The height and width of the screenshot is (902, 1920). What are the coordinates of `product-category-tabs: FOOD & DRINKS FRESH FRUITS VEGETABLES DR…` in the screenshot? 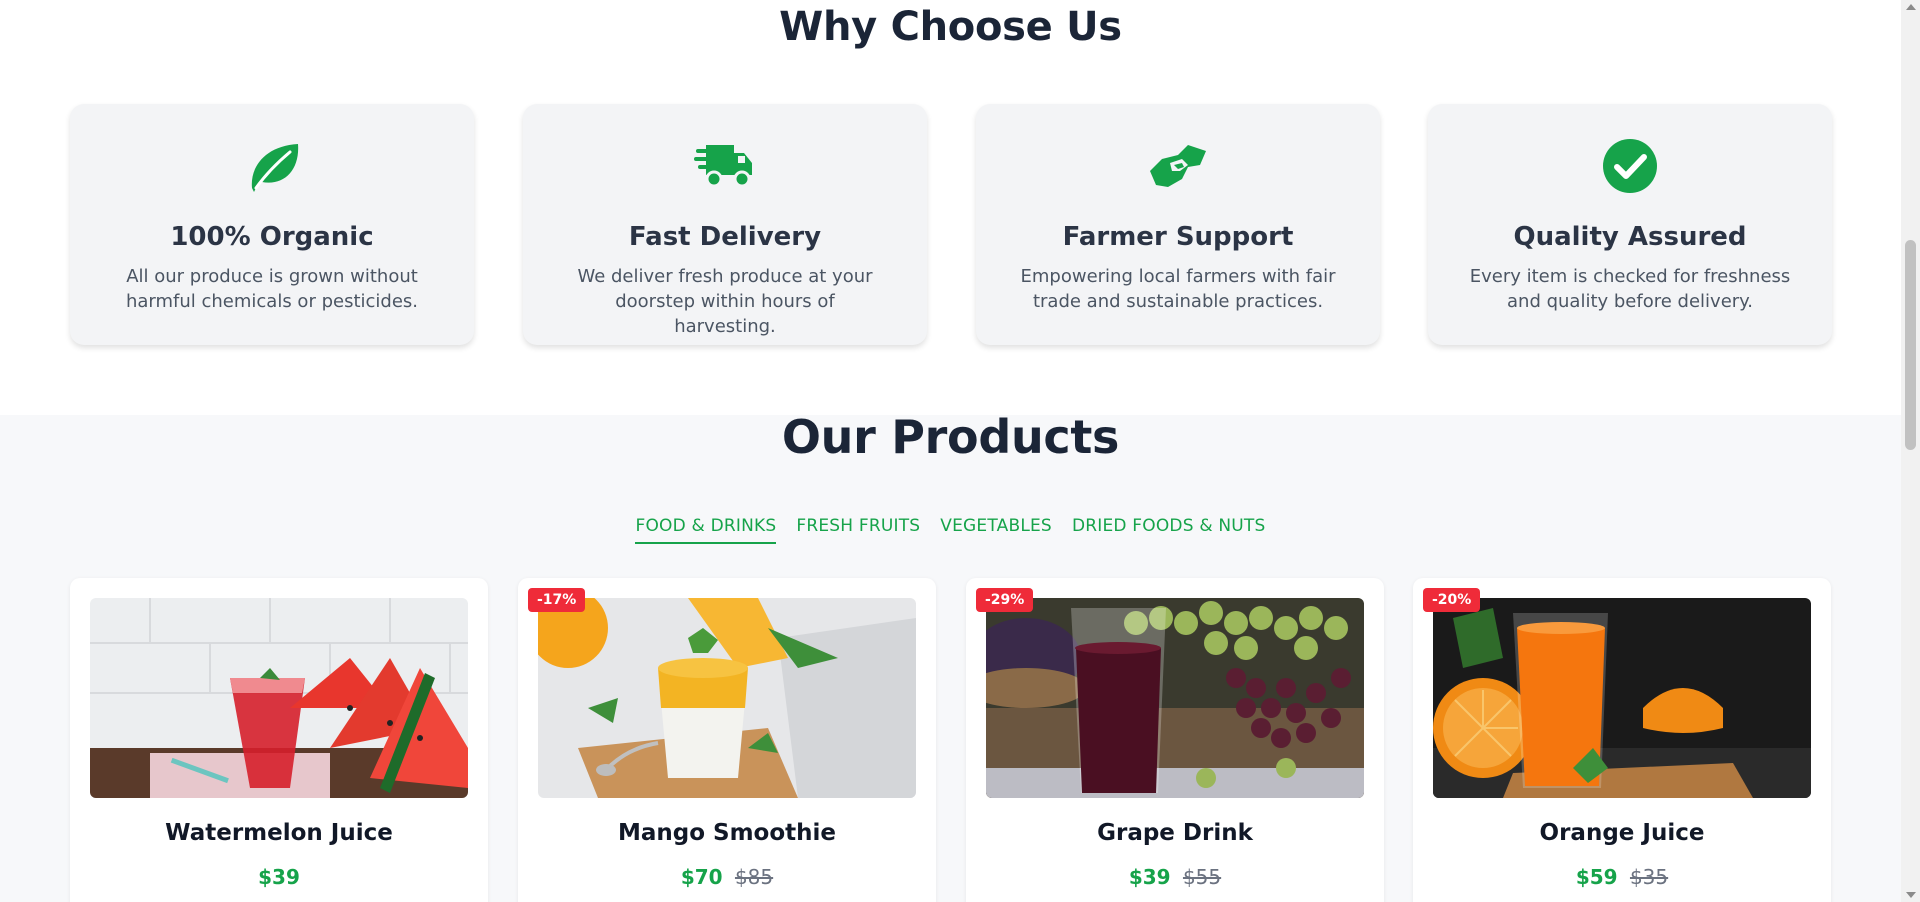 It's located at (950, 530).